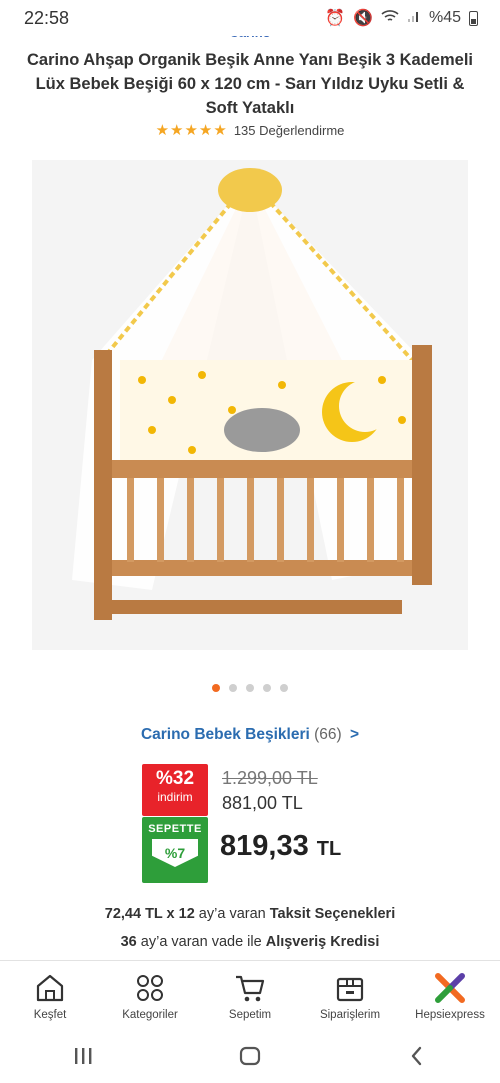  I want to click on status-bar: 22:58 ⏰ 🔇 %45, so click(250, 18).